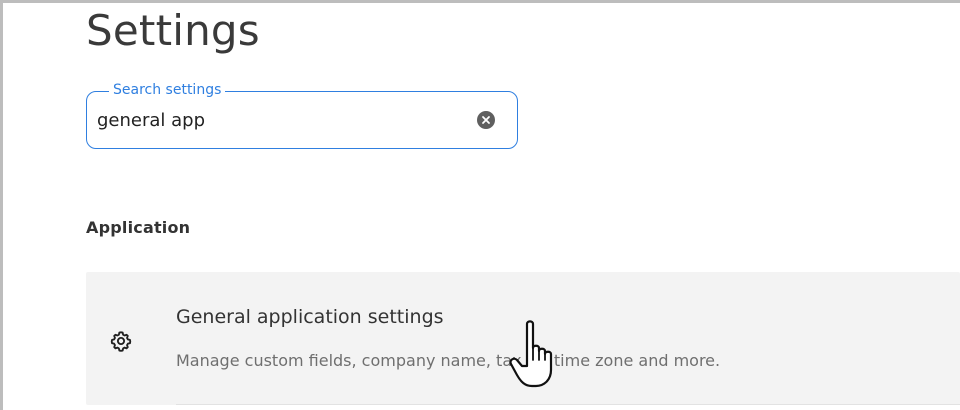  Describe the element at coordinates (167, 90) in the screenshot. I see `search-field-label: Search settings` at that location.